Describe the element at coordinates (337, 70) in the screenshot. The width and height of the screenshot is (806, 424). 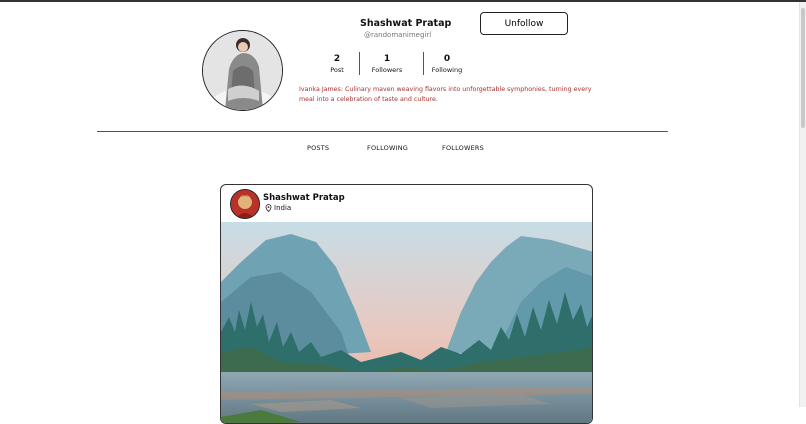
I see `stat-posts-label: Post` at that location.